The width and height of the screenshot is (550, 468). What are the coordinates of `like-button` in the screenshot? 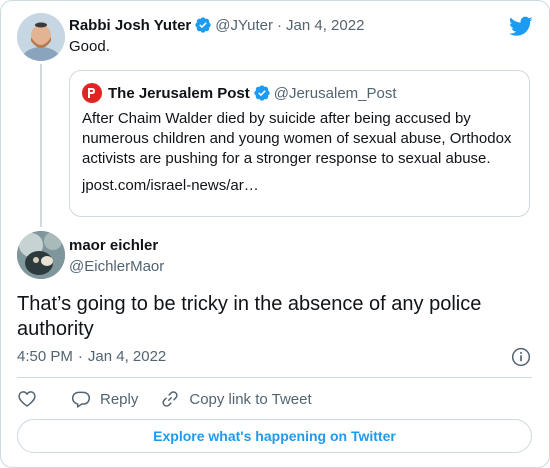 It's located at (27, 399).